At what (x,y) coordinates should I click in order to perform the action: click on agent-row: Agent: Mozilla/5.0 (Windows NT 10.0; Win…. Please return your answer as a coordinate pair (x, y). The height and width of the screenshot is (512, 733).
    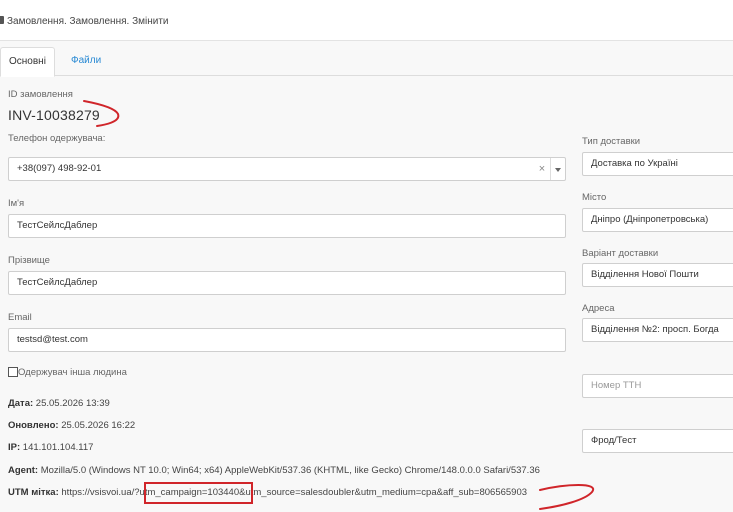
    Looking at the image, I should click on (274, 470).